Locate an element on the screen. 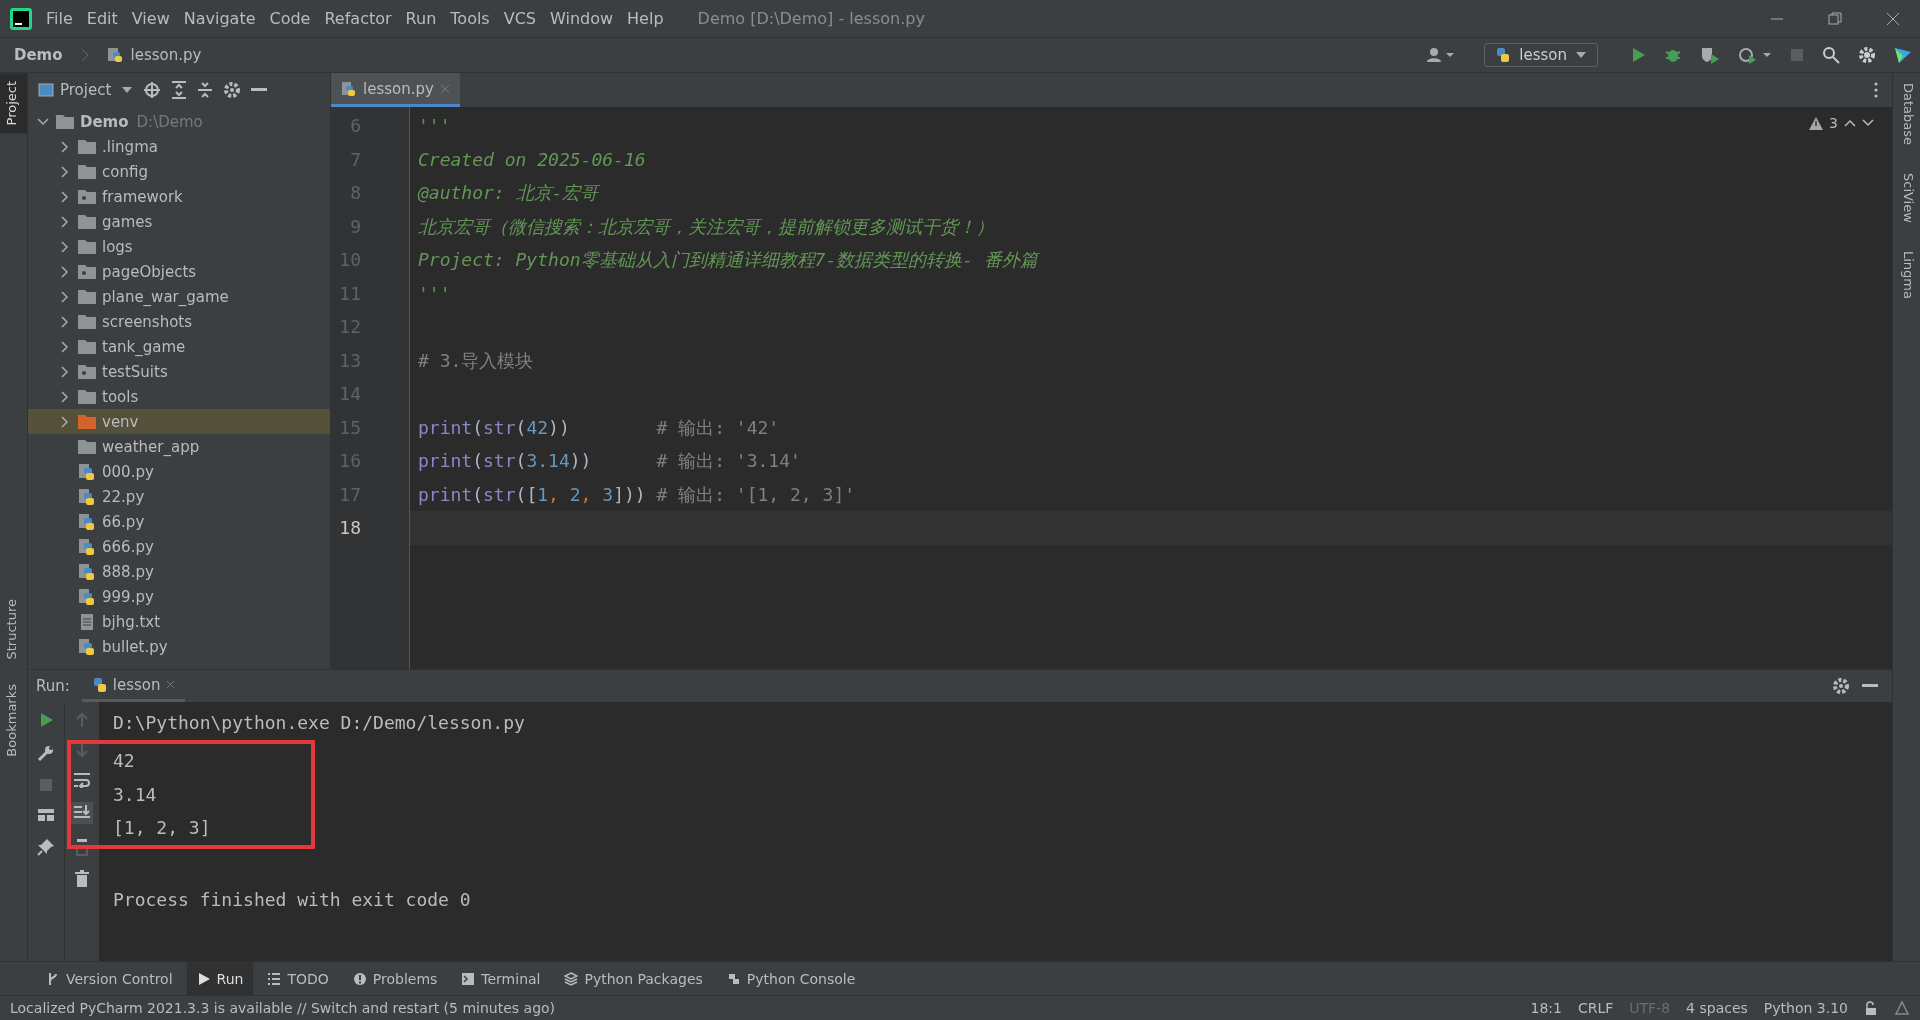 Image resolution: width=1920 pixels, height=1020 pixels. status-item: Python 3.10 is located at coordinates (1805, 1008).